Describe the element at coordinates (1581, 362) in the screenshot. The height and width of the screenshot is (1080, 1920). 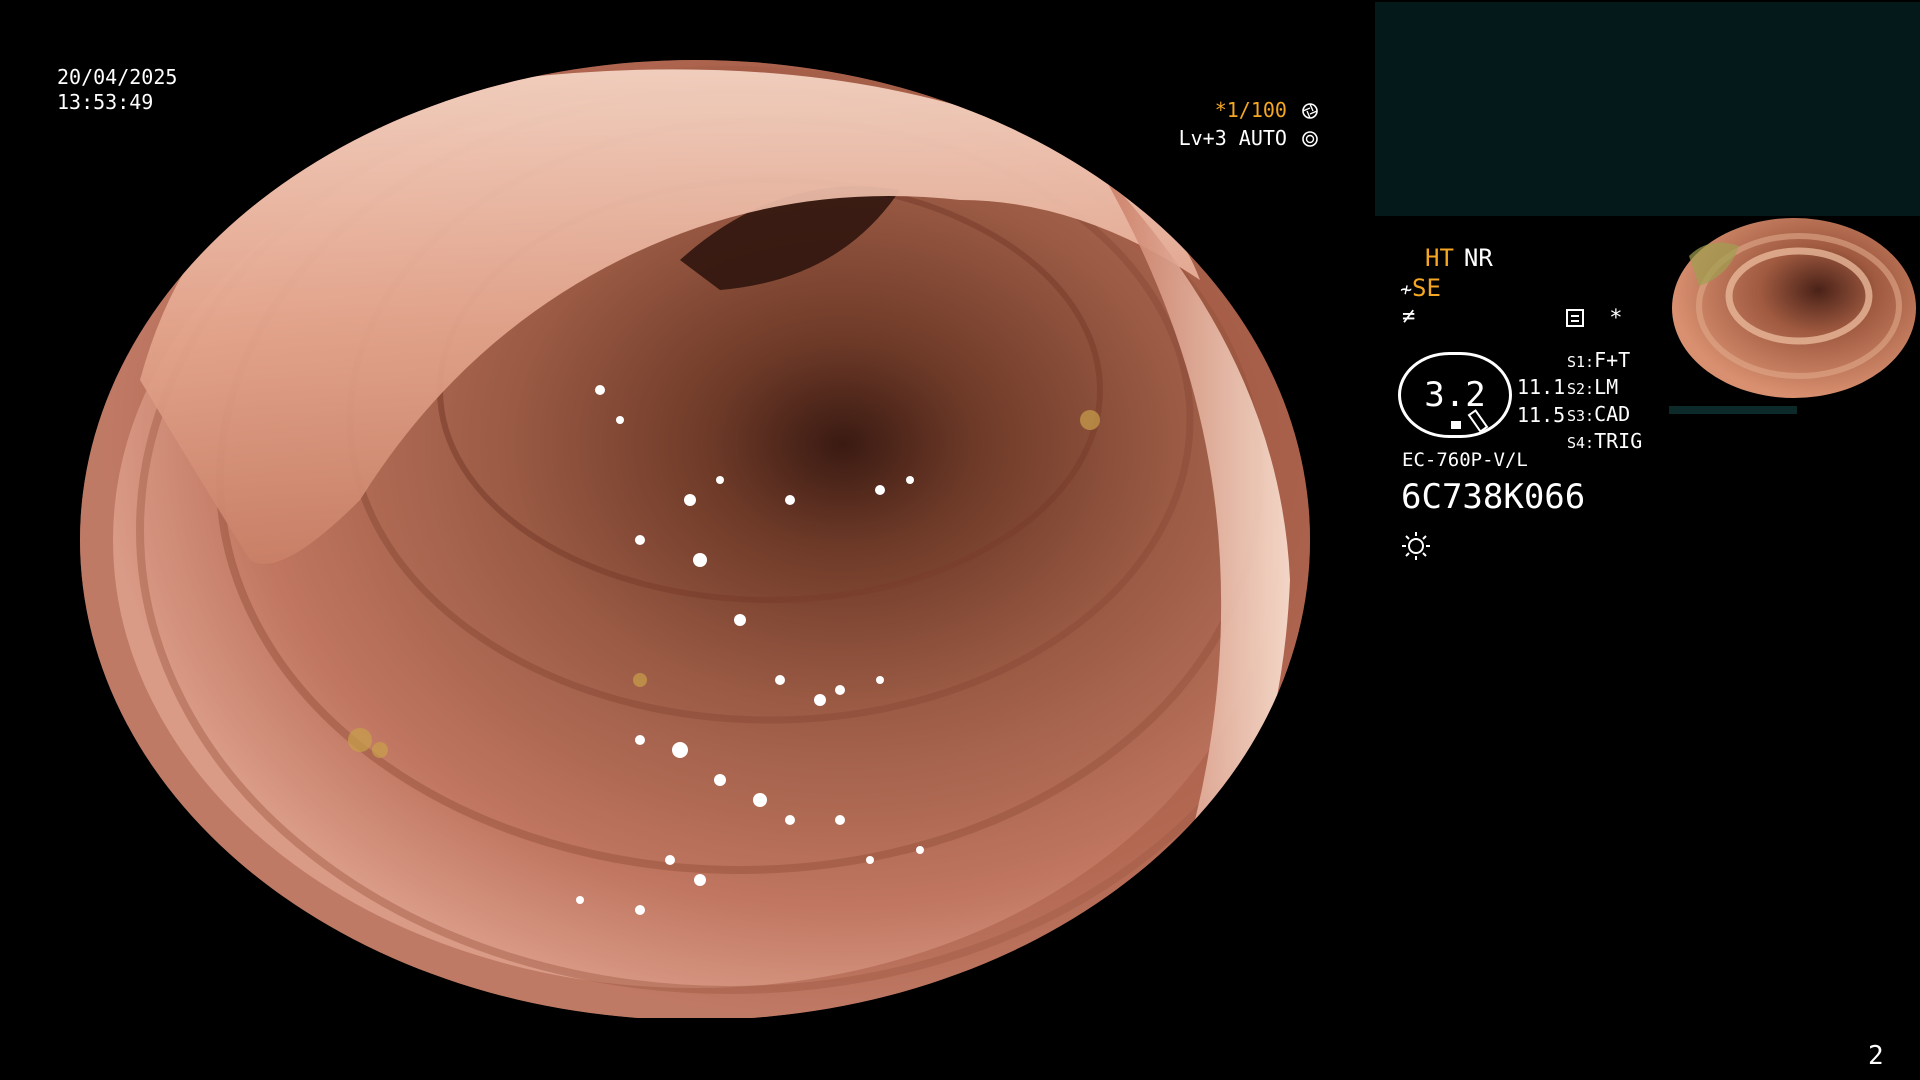
I see `switch-key: S1:` at that location.